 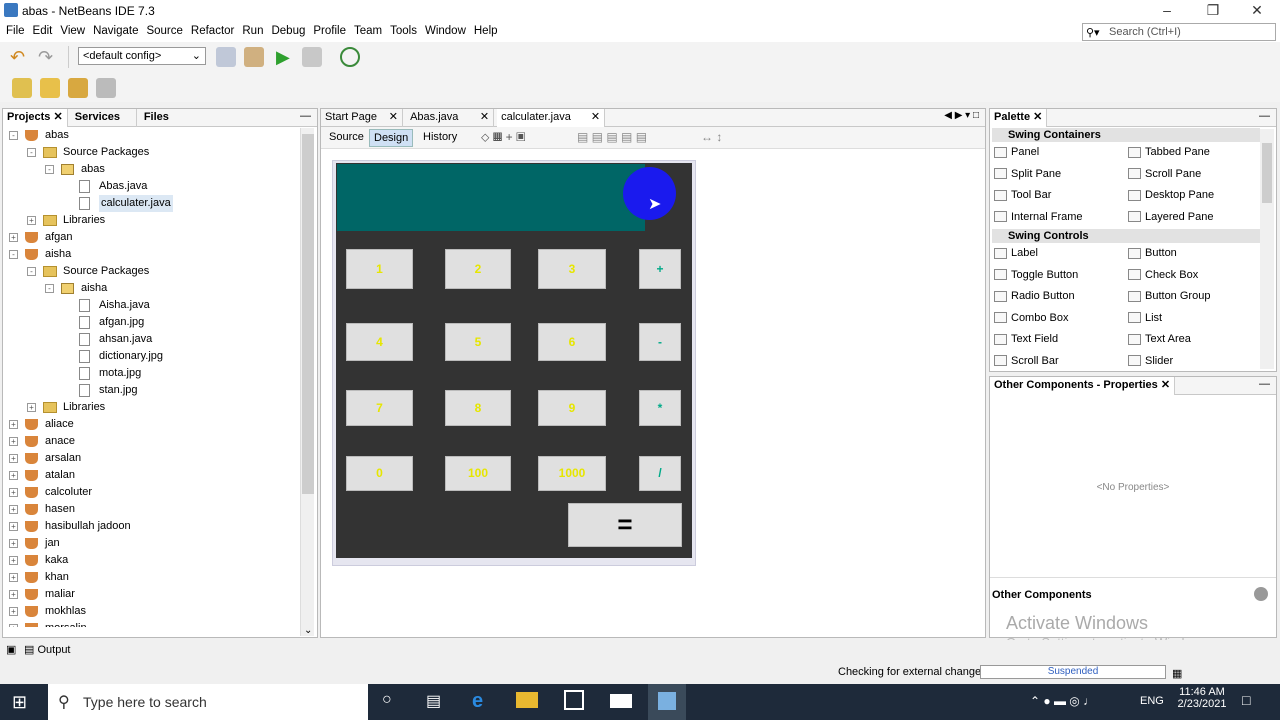 I want to click on restore-icon: ▣, so click(x=11, y=649).